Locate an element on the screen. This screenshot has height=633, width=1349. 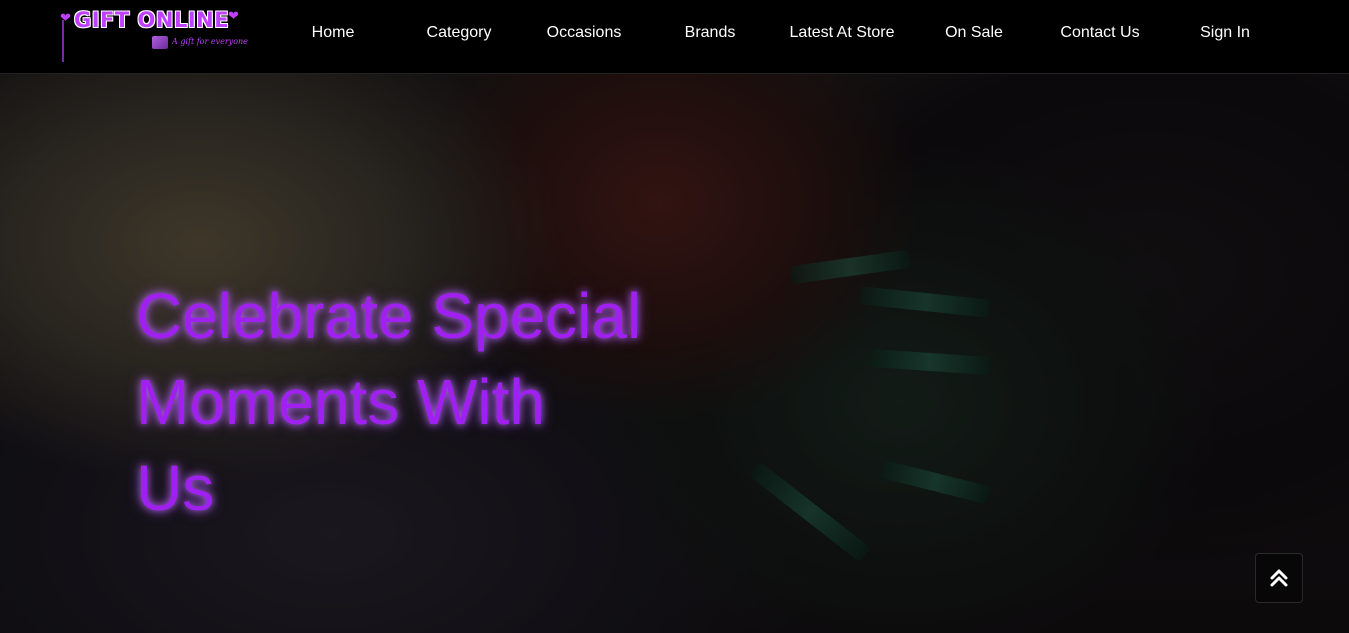
nav-category: Category is located at coordinates (459, 33).